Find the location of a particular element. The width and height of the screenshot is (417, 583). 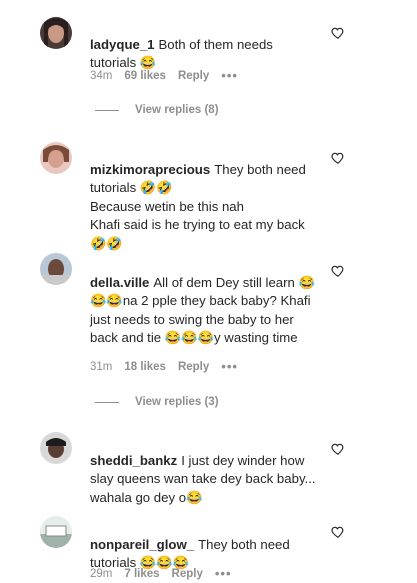

comment-time: 34m is located at coordinates (101, 76).